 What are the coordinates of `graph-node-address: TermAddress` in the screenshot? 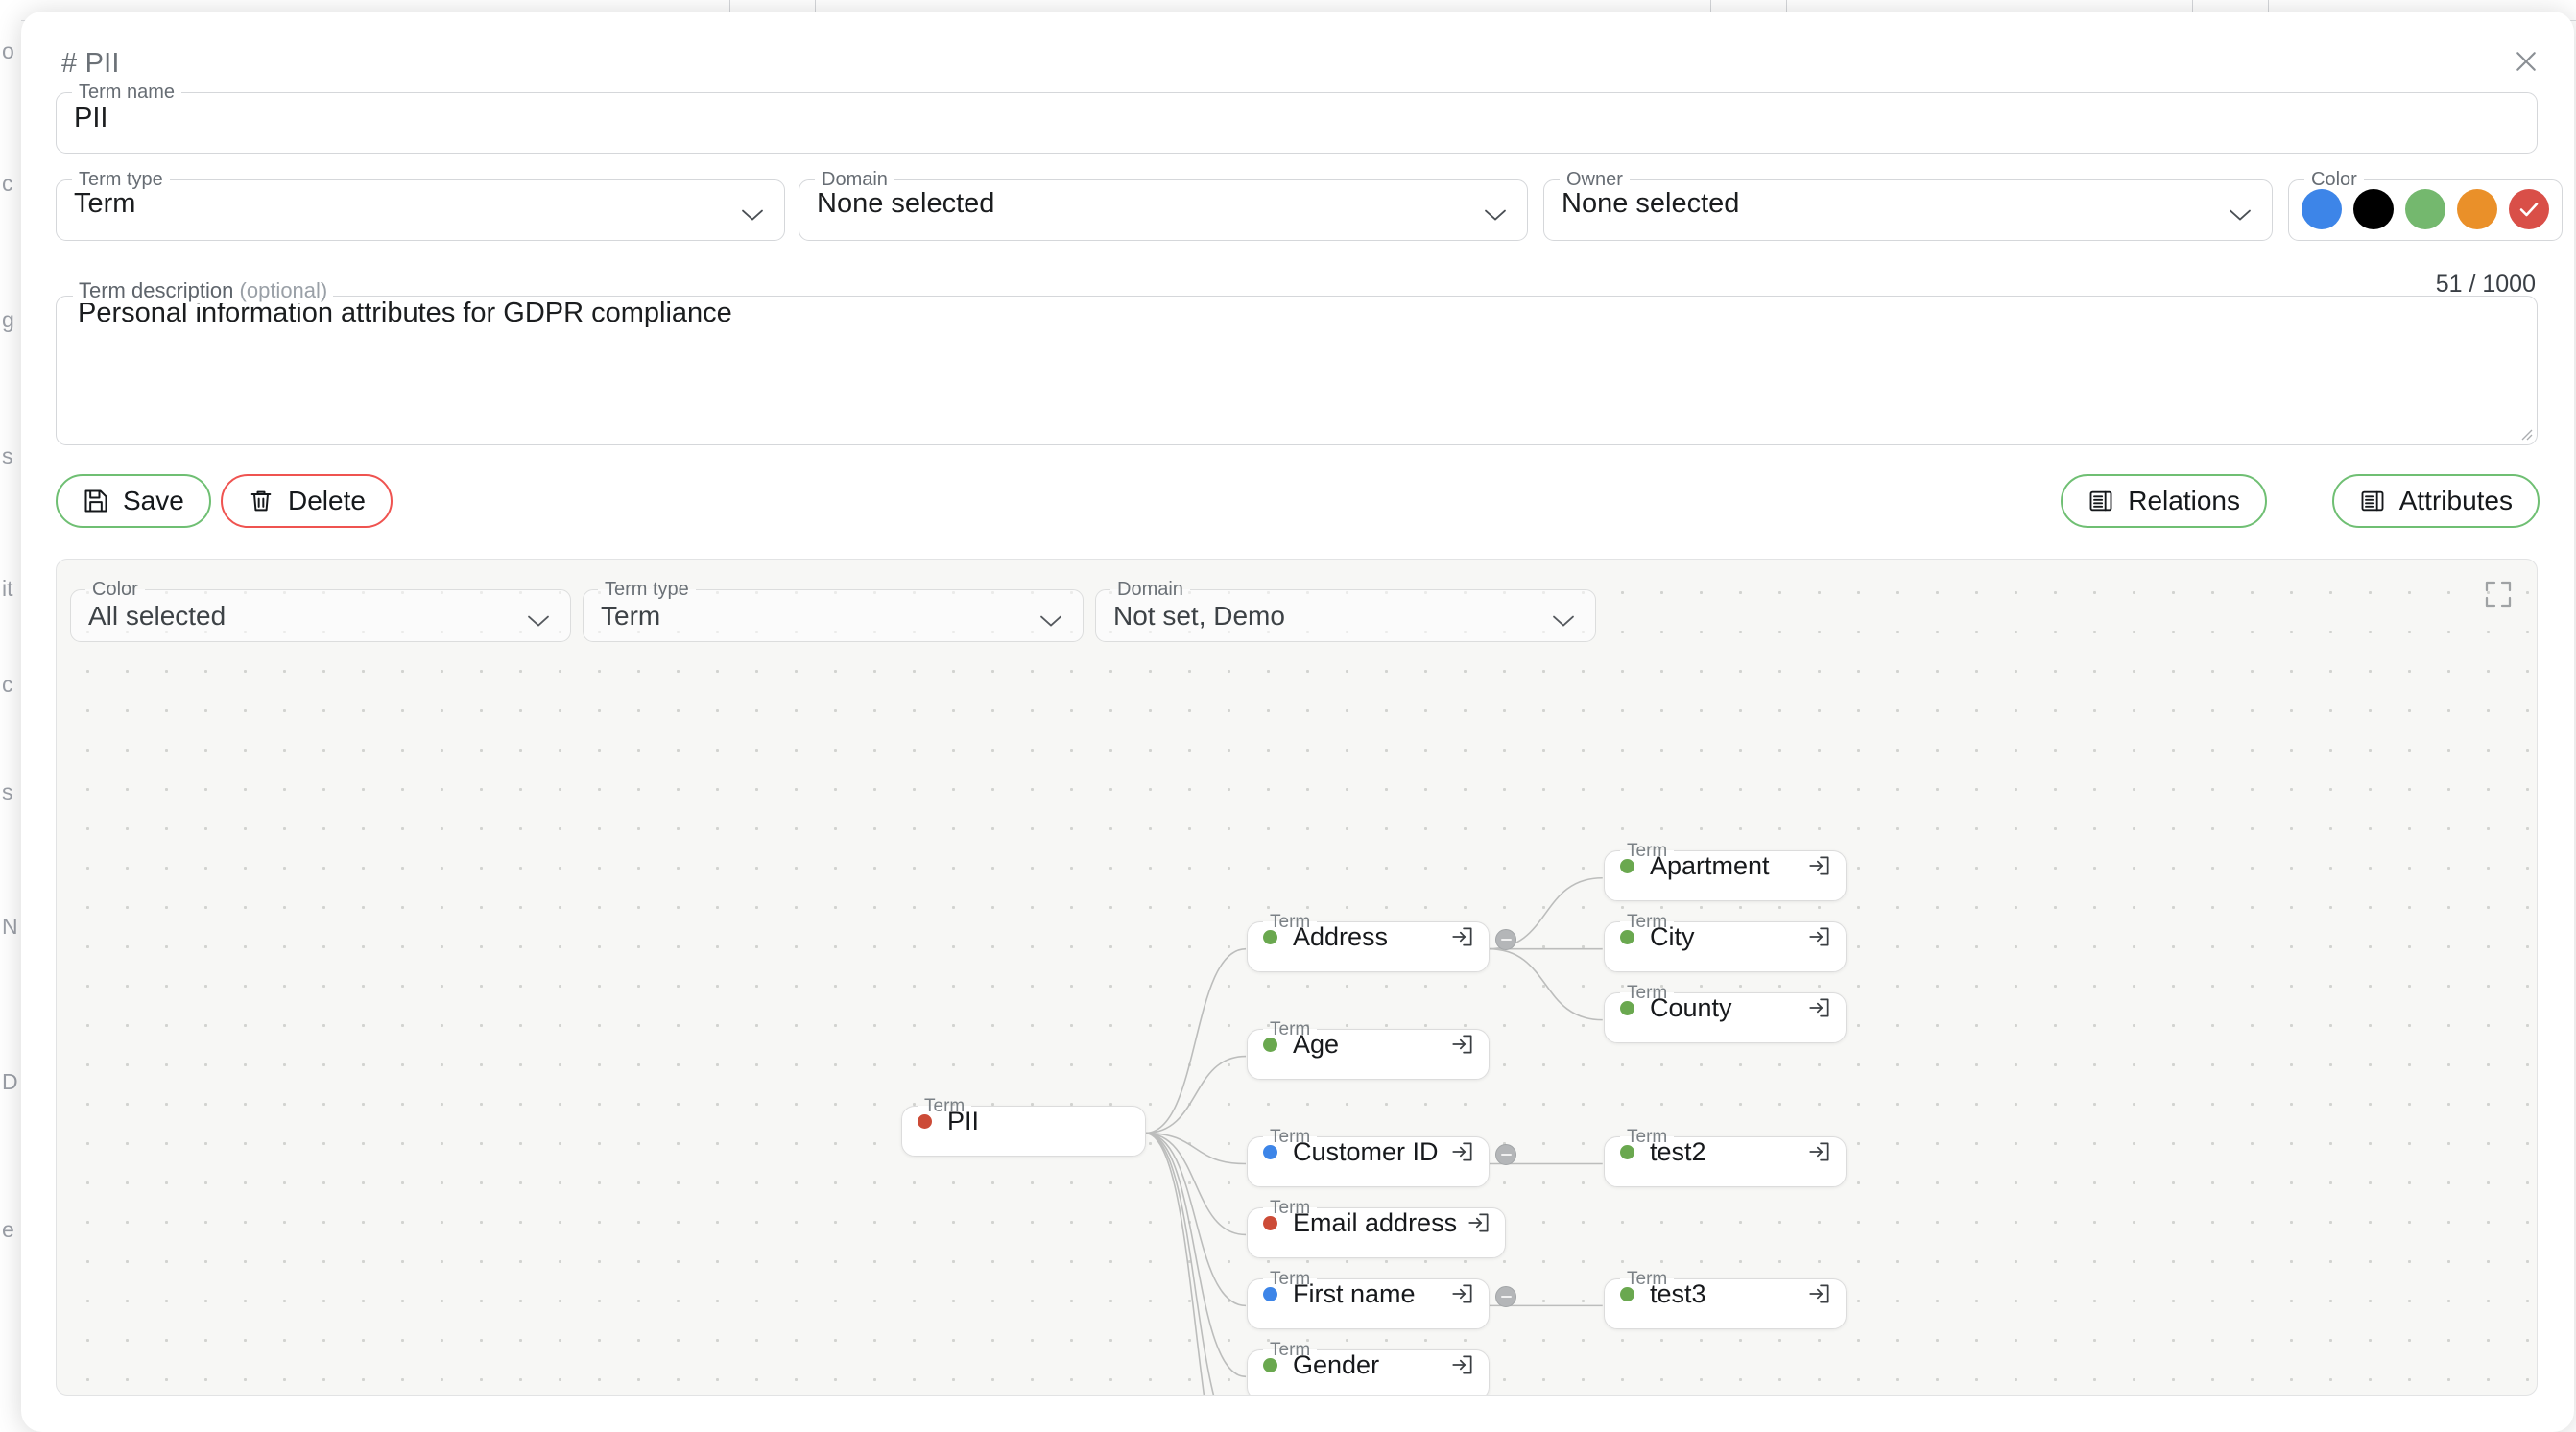 It's located at (1368, 942).